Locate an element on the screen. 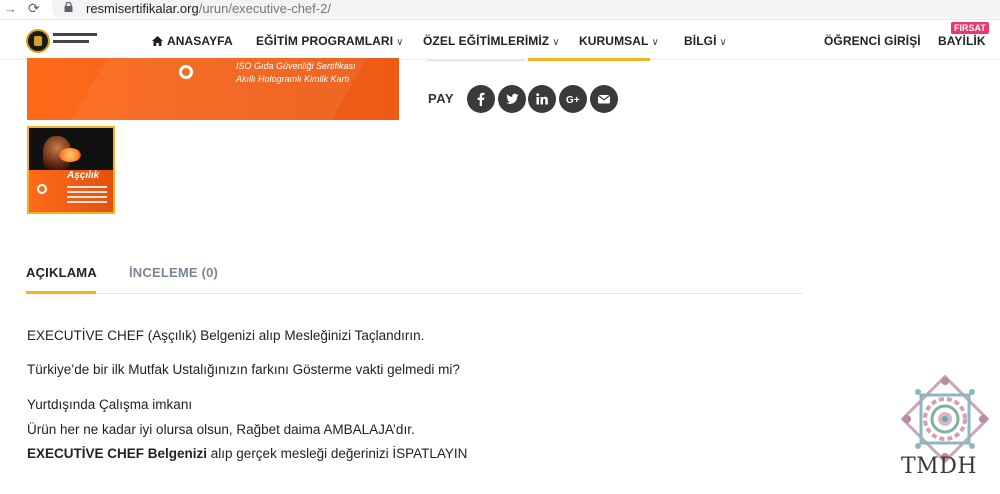 The width and height of the screenshot is (1000, 494). nav-home: ANASAYFA is located at coordinates (192, 41).